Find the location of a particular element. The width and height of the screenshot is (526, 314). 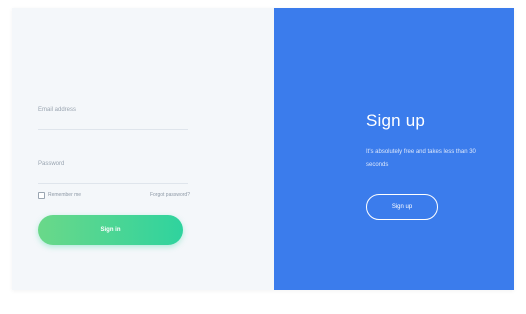

password-field: Password is located at coordinates (113, 172).